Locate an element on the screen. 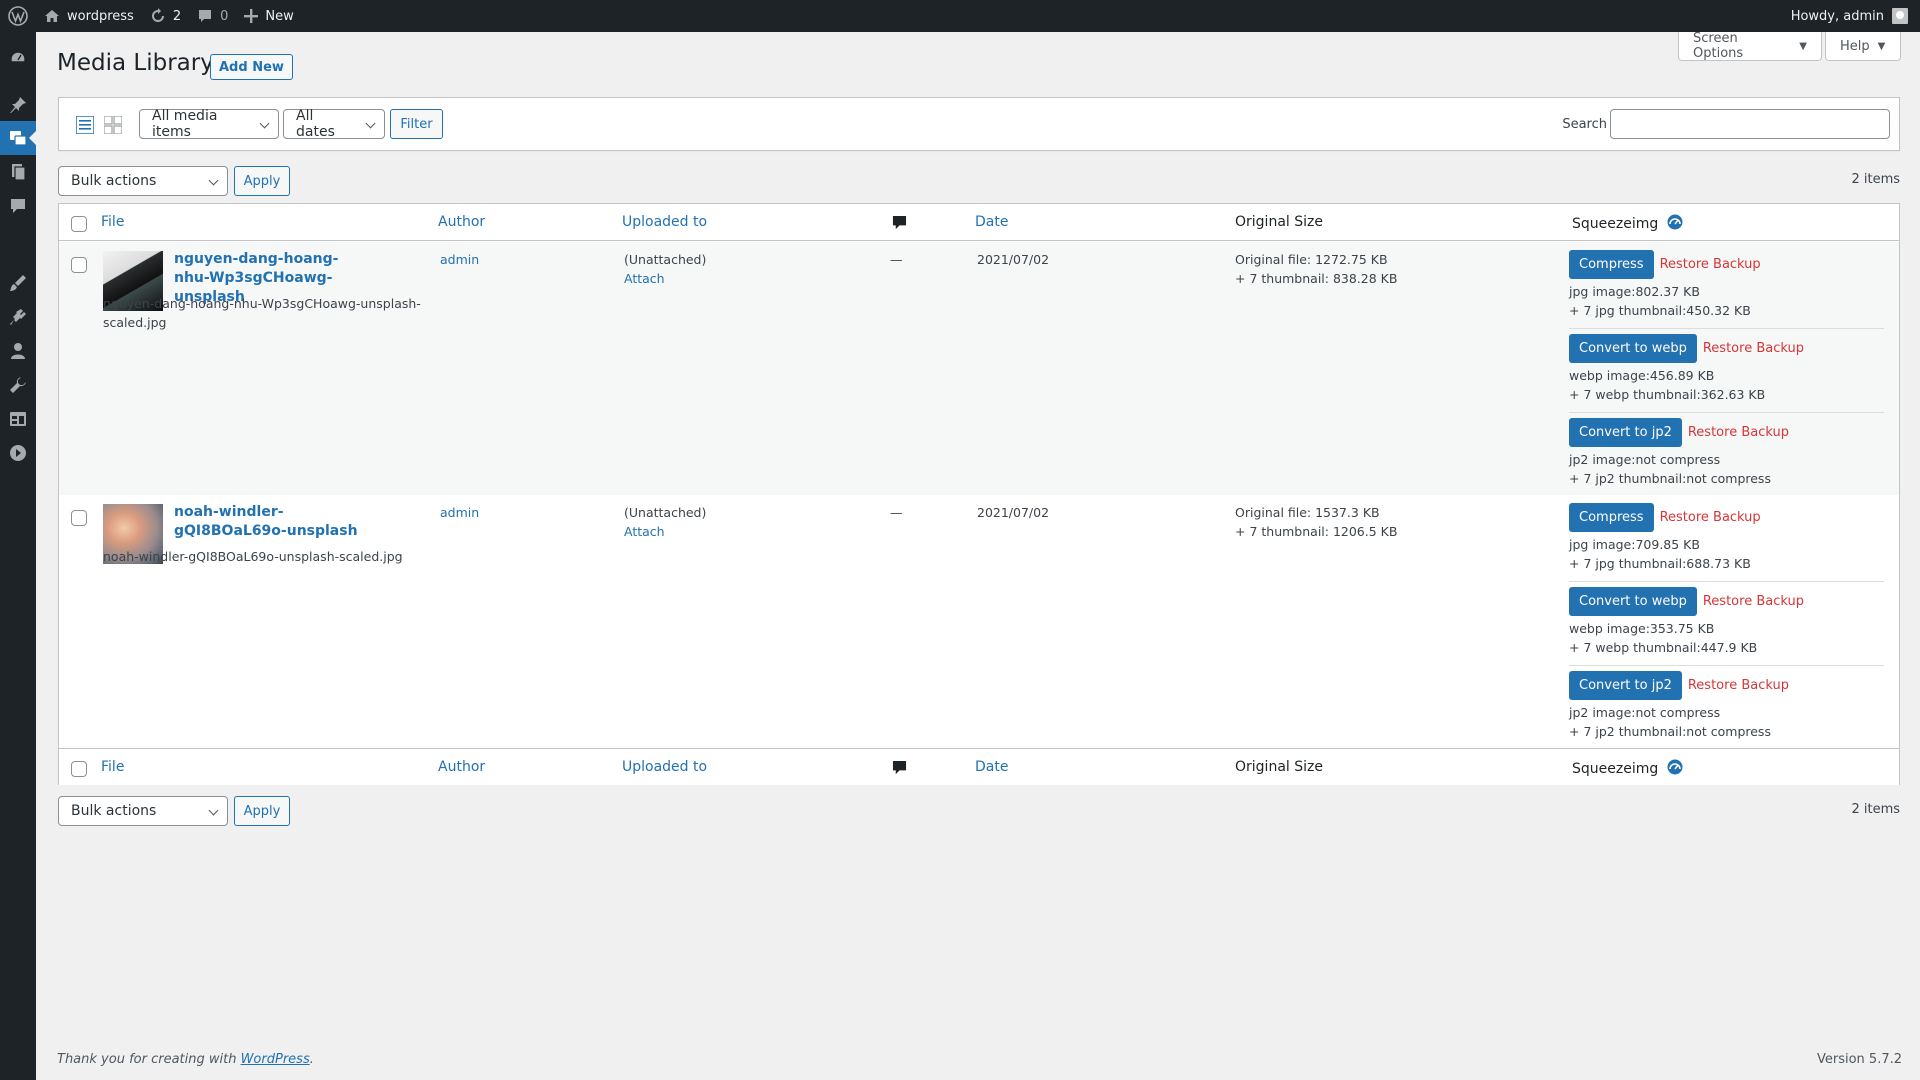  footer-version: Version 5.7.2 is located at coordinates (1859, 1059).